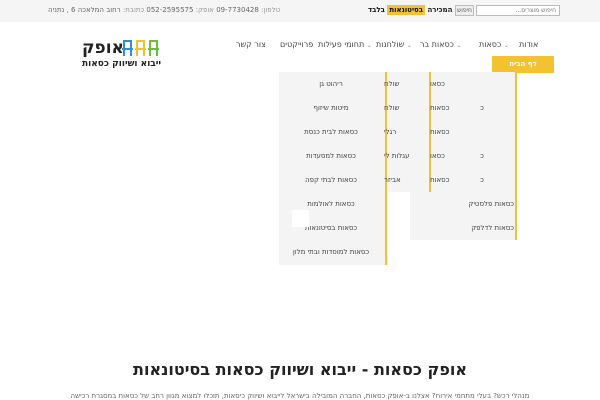  What do you see at coordinates (84, 10) in the screenshot?
I see `address: רחוב המלאכה 6 , נתניה` at bounding box center [84, 10].